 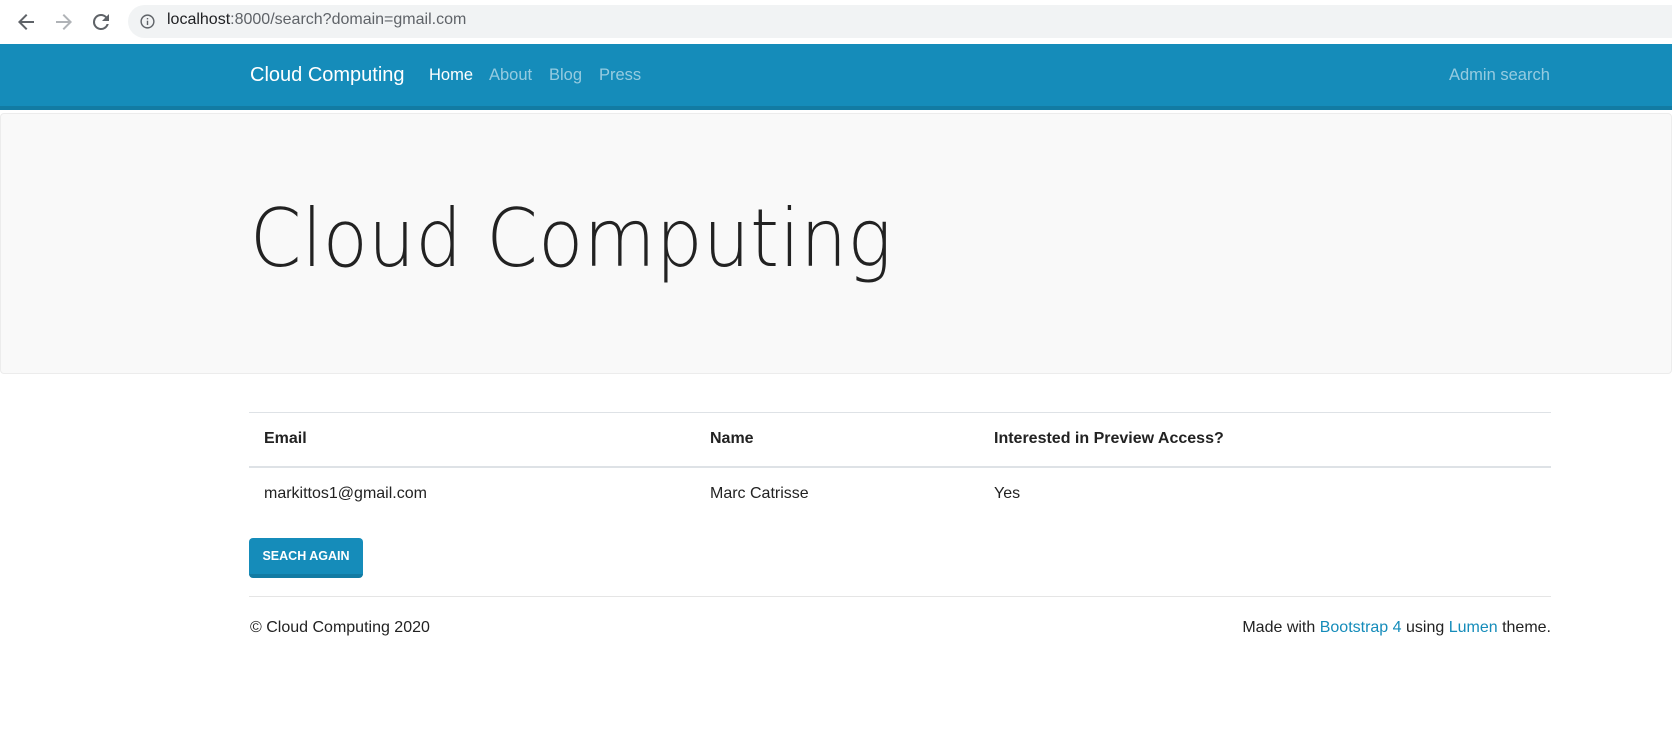 I want to click on column-header-email: Email, so click(x=285, y=439).